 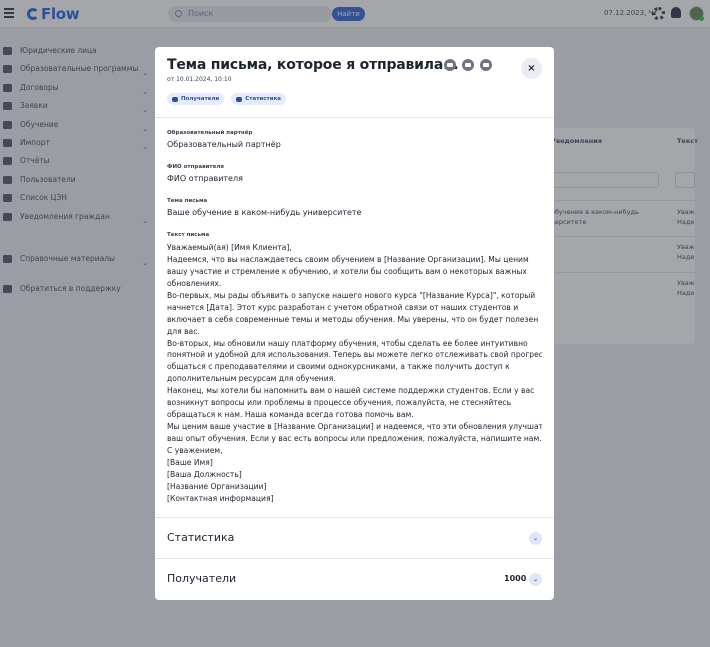 I want to click on email-body-line: обновлениях., so click(x=194, y=283).